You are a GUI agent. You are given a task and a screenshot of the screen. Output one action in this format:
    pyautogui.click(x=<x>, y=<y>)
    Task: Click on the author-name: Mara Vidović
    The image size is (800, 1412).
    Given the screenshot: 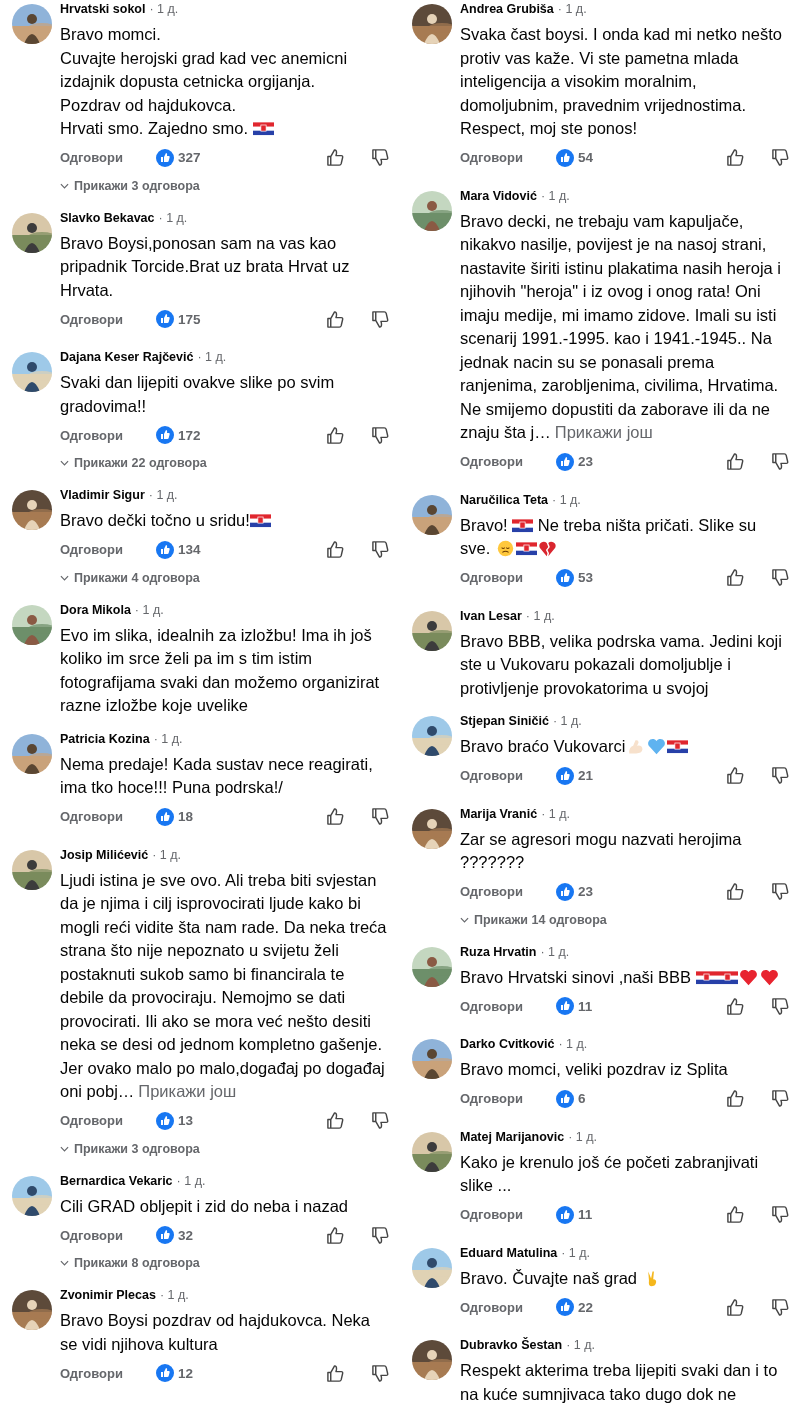 What is the action you would take?
    pyautogui.click(x=498, y=195)
    